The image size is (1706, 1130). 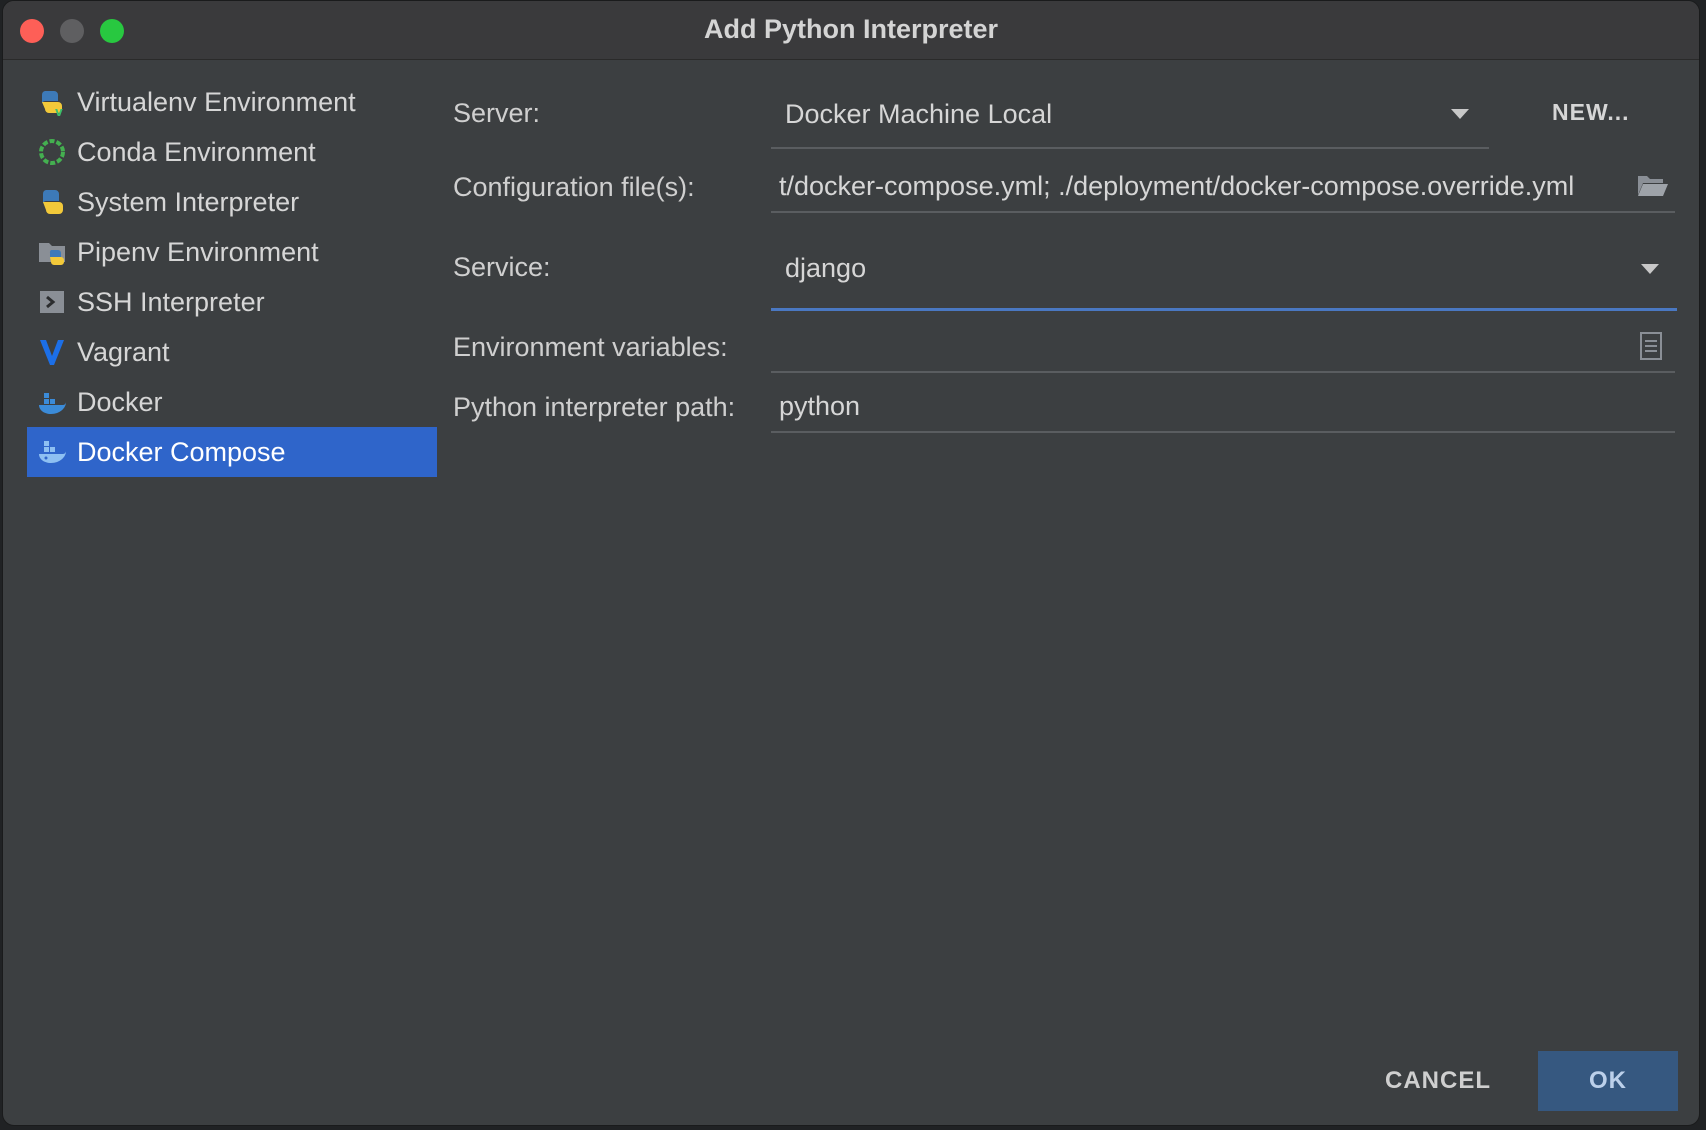 I want to click on sidebar-item-conda: Conda Environment, so click(x=232, y=152).